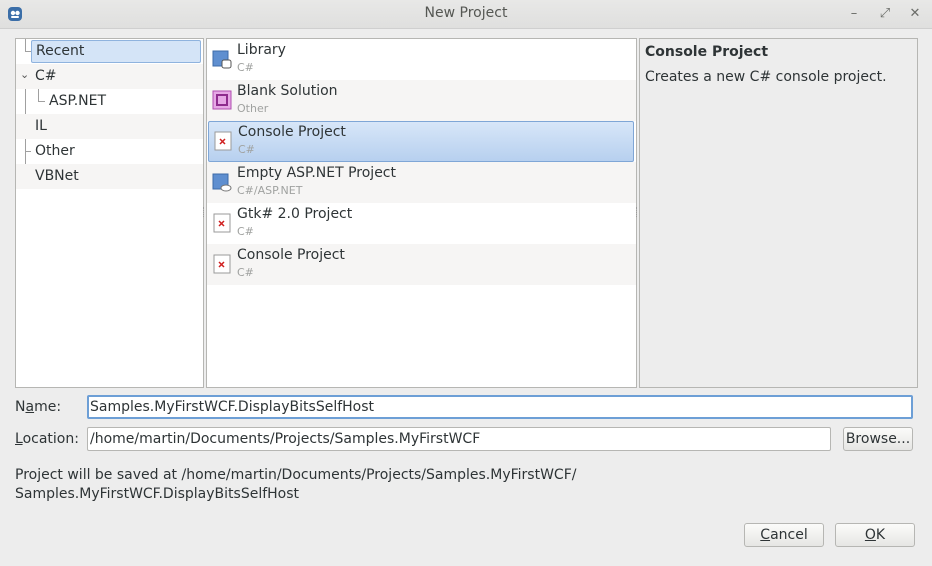 The width and height of the screenshot is (932, 566). Describe the element at coordinates (109, 51) in the screenshot. I see `category-item-recent: Recent` at that location.